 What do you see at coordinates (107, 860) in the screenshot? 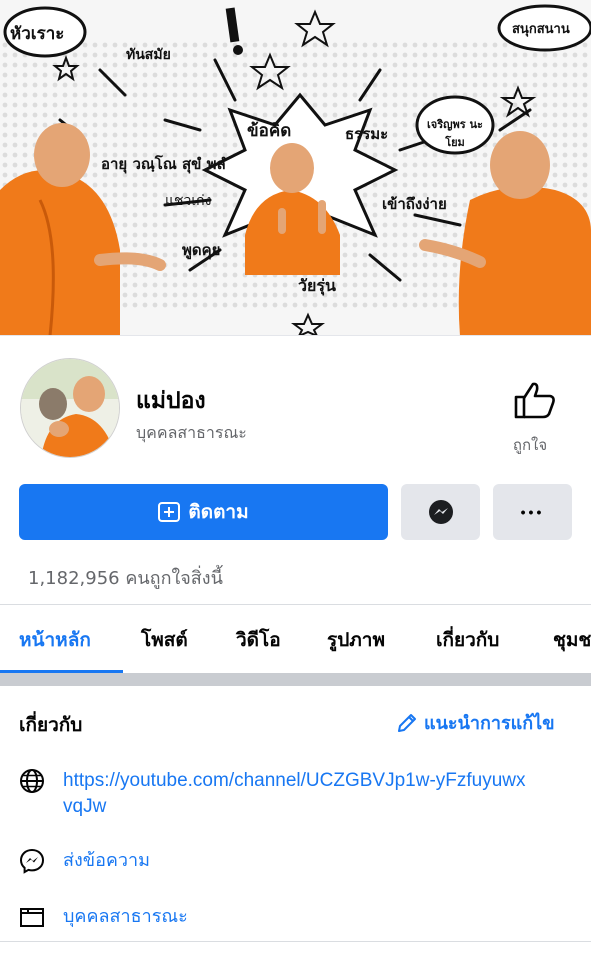
I see `send-message-label: ส่งข้อความ` at bounding box center [107, 860].